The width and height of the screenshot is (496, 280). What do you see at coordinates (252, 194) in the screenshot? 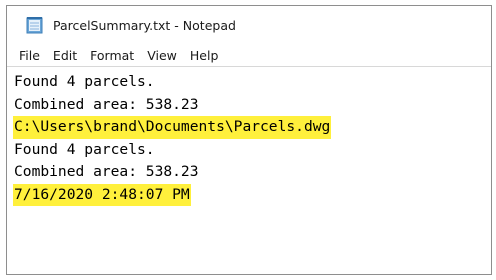
I see `text-line: 7/16/2020 2:48:07 PM` at bounding box center [252, 194].